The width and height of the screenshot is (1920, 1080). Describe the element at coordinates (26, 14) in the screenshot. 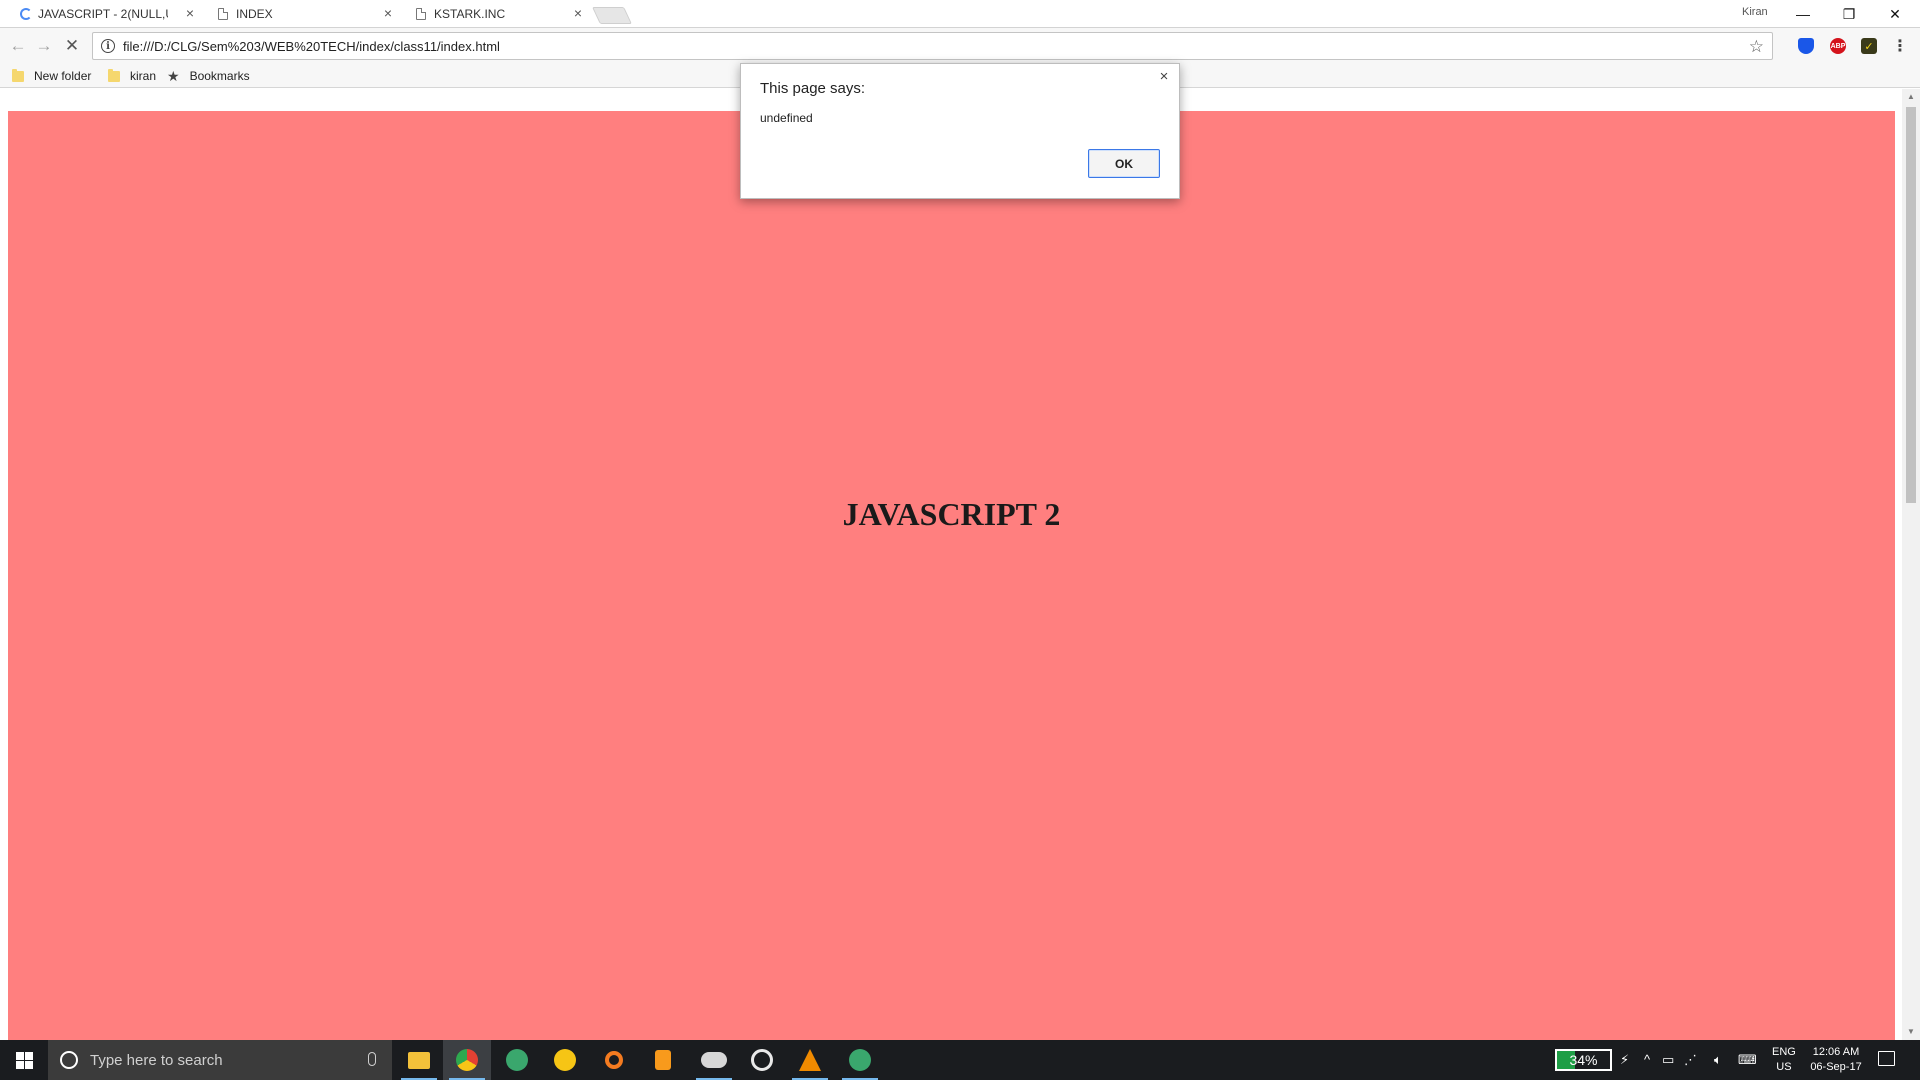

I see `loading-spinner-icon` at that location.